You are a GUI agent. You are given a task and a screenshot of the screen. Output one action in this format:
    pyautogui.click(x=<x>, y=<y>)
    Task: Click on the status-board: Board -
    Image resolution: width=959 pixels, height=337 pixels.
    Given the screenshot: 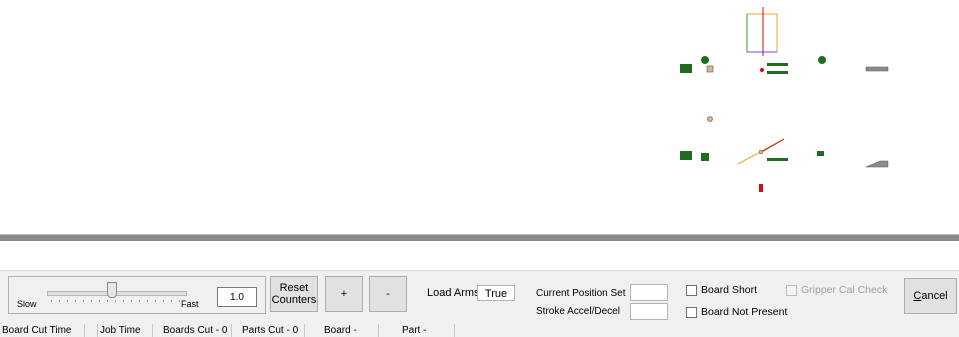 What is the action you would take?
    pyautogui.click(x=350, y=330)
    